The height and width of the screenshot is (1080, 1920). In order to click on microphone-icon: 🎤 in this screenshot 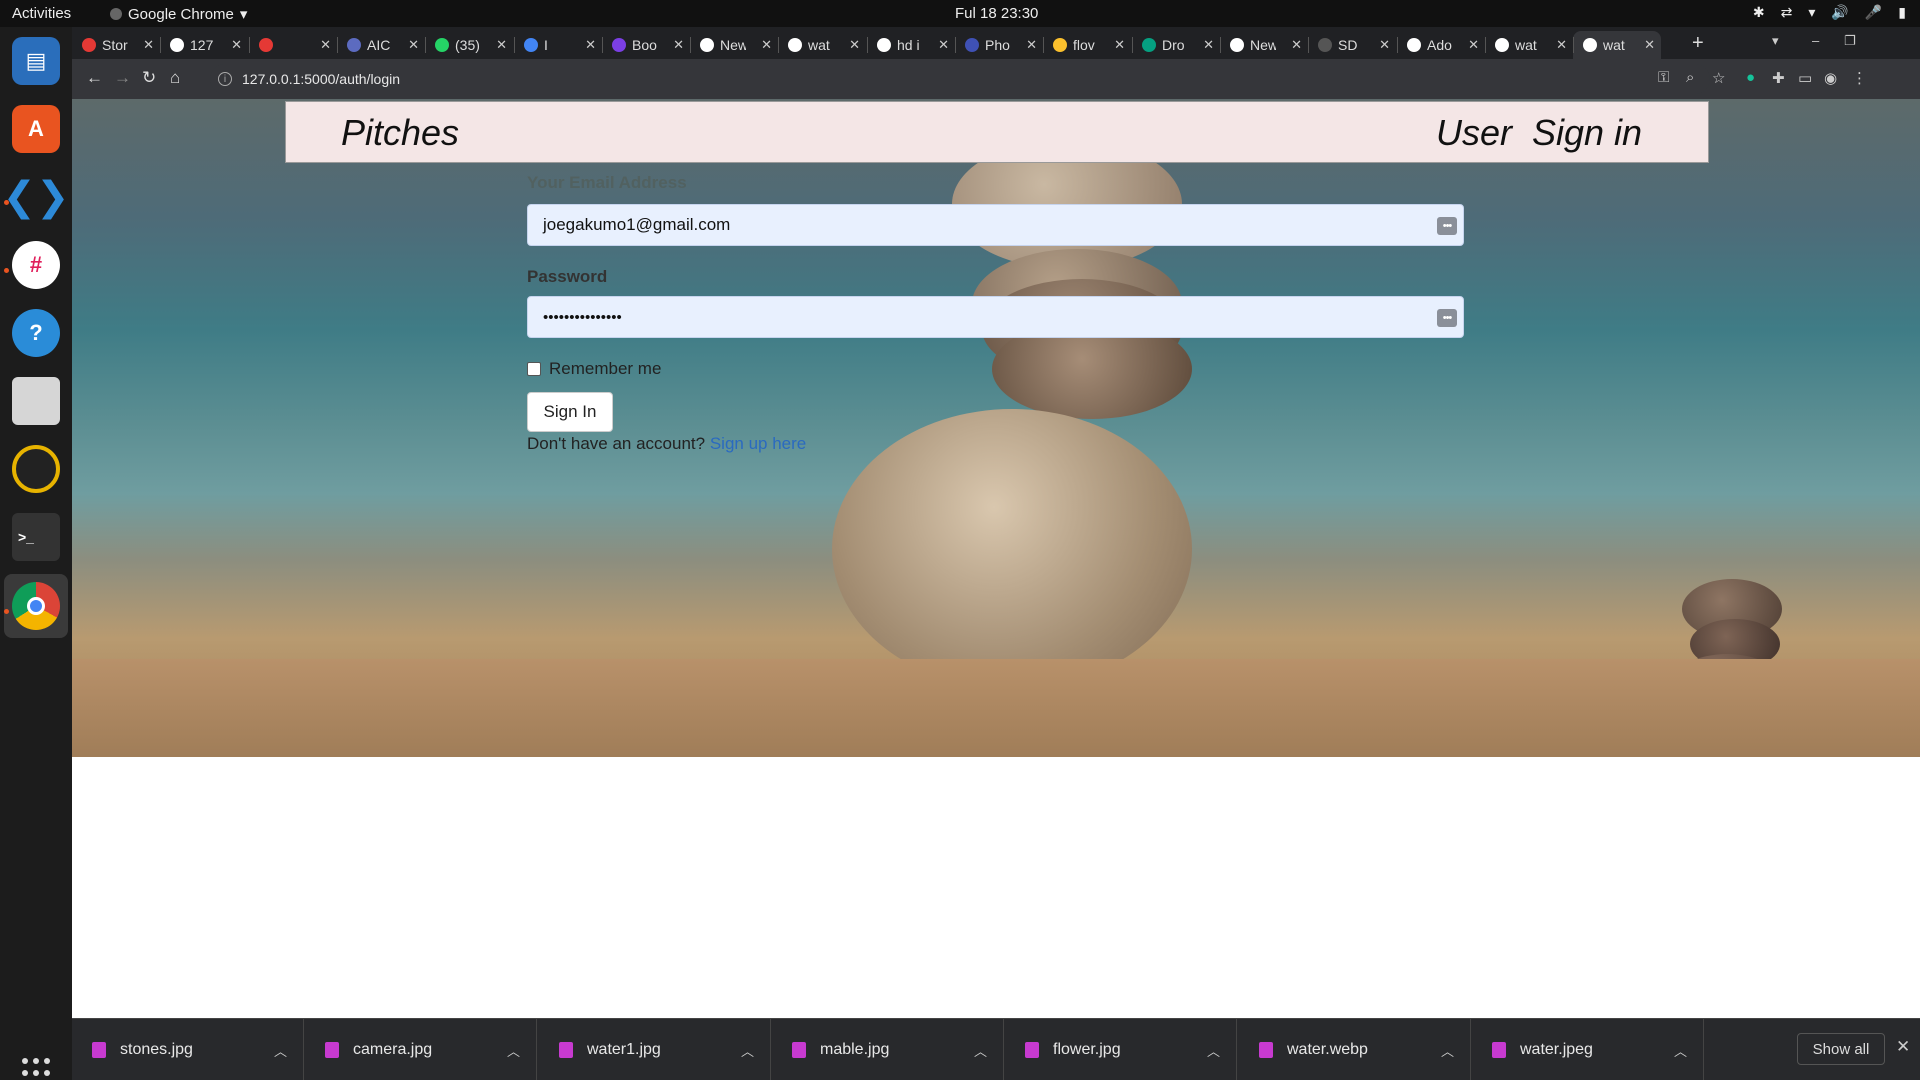, I will do `click(1873, 12)`.